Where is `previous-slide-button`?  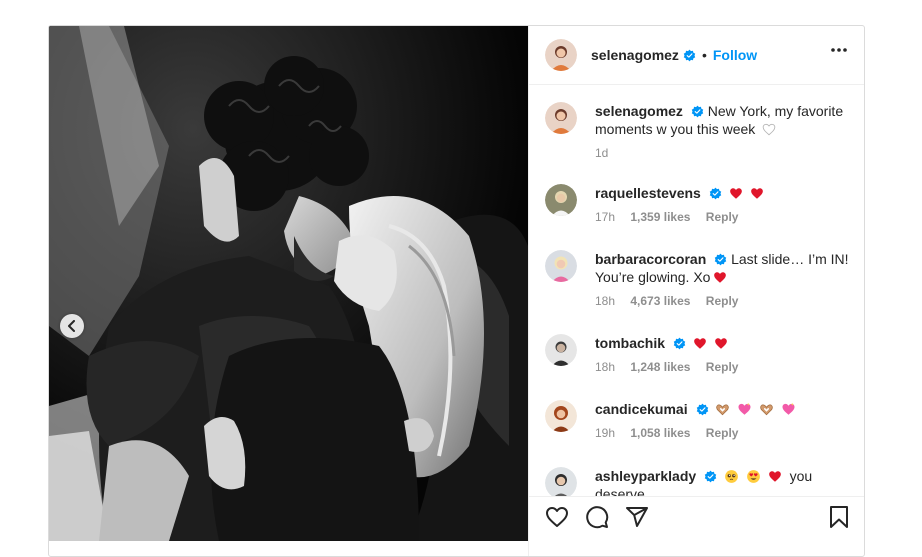 previous-slide-button is located at coordinates (72, 326).